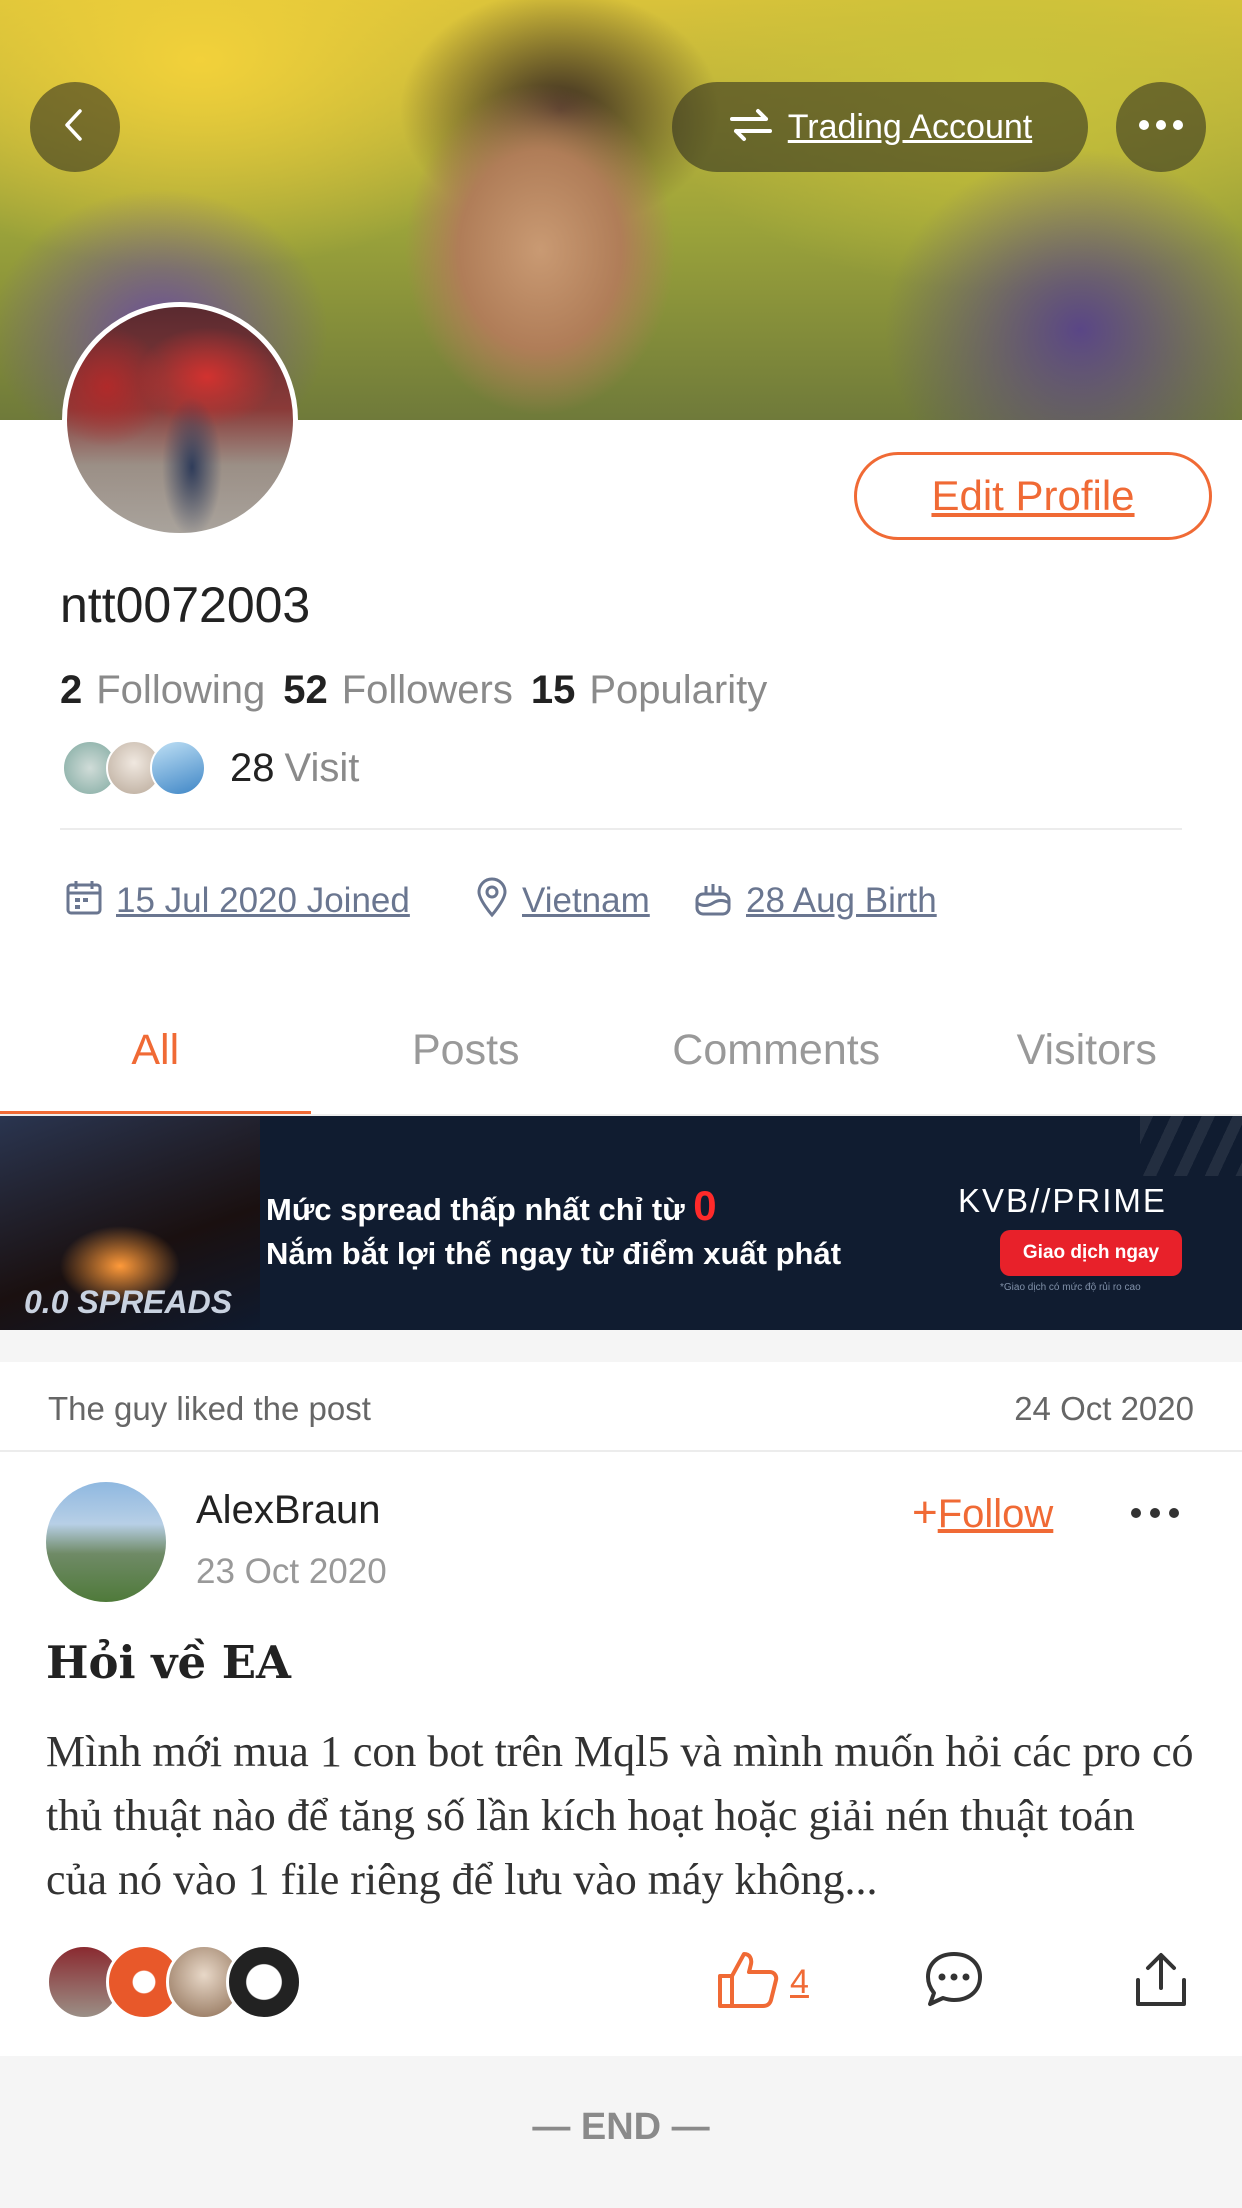 This screenshot has width=1242, height=2208. I want to click on location-pin-icon, so click(492, 901).